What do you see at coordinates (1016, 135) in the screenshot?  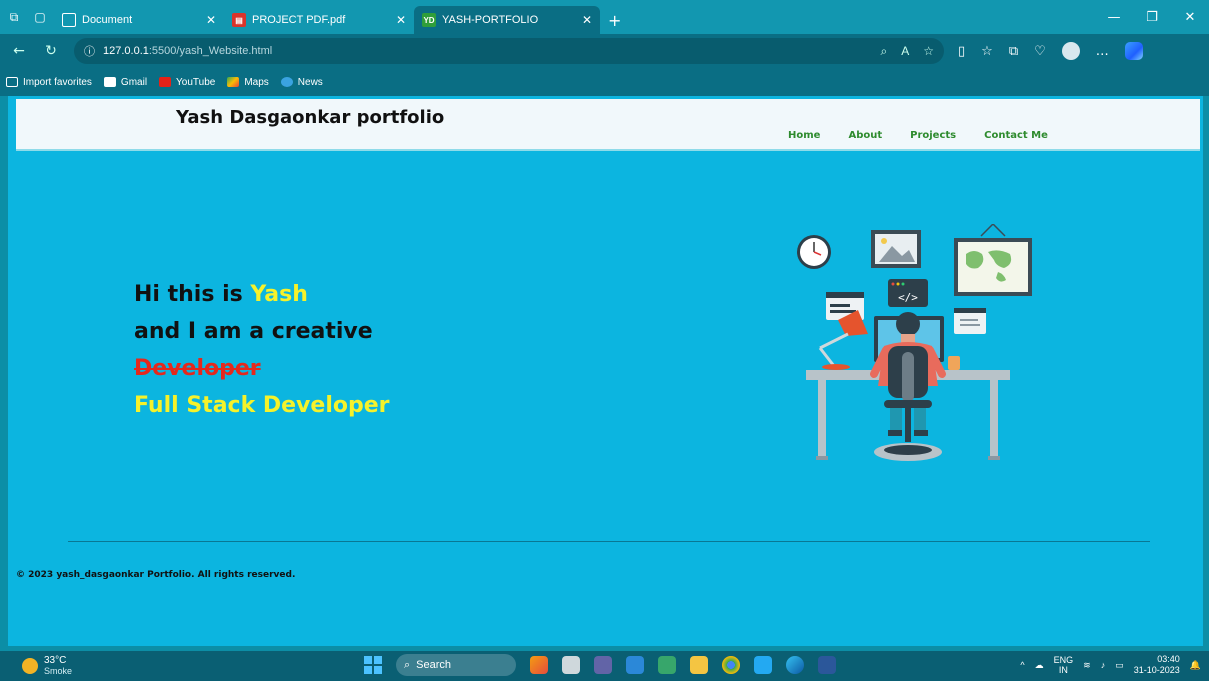 I see `nav-contact-me: Contact Me` at bounding box center [1016, 135].